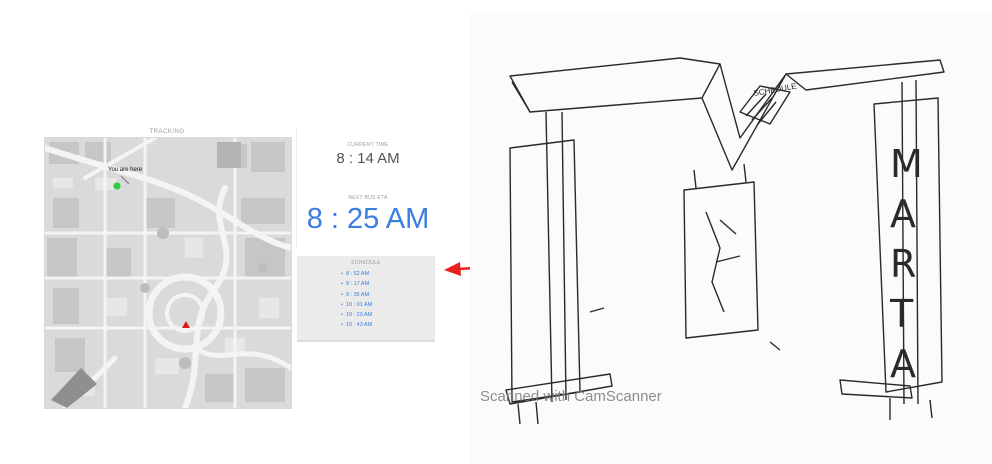 Image resolution: width=992 pixels, height=464 pixels. What do you see at coordinates (356, 284) in the screenshot?
I see `schedule-item: 9 : 17 AM` at bounding box center [356, 284].